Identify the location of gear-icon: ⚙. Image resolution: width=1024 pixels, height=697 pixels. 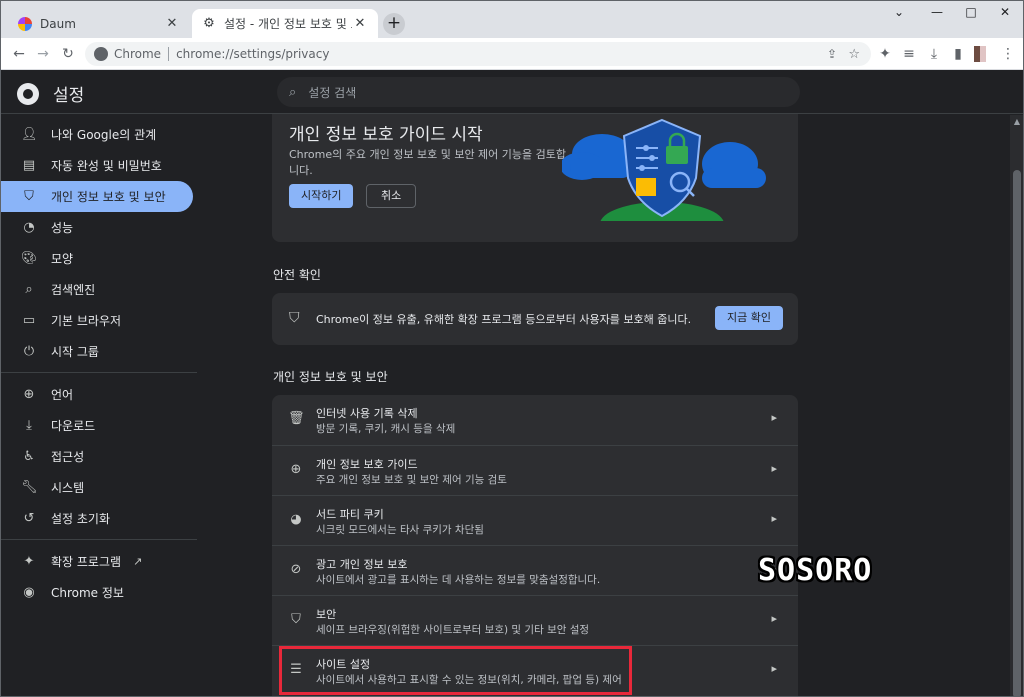
(209, 23).